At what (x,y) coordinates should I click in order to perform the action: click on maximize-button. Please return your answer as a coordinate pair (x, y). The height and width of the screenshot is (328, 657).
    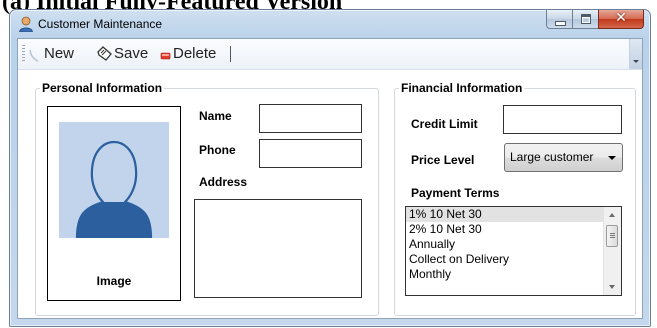
    Looking at the image, I should click on (585, 19).